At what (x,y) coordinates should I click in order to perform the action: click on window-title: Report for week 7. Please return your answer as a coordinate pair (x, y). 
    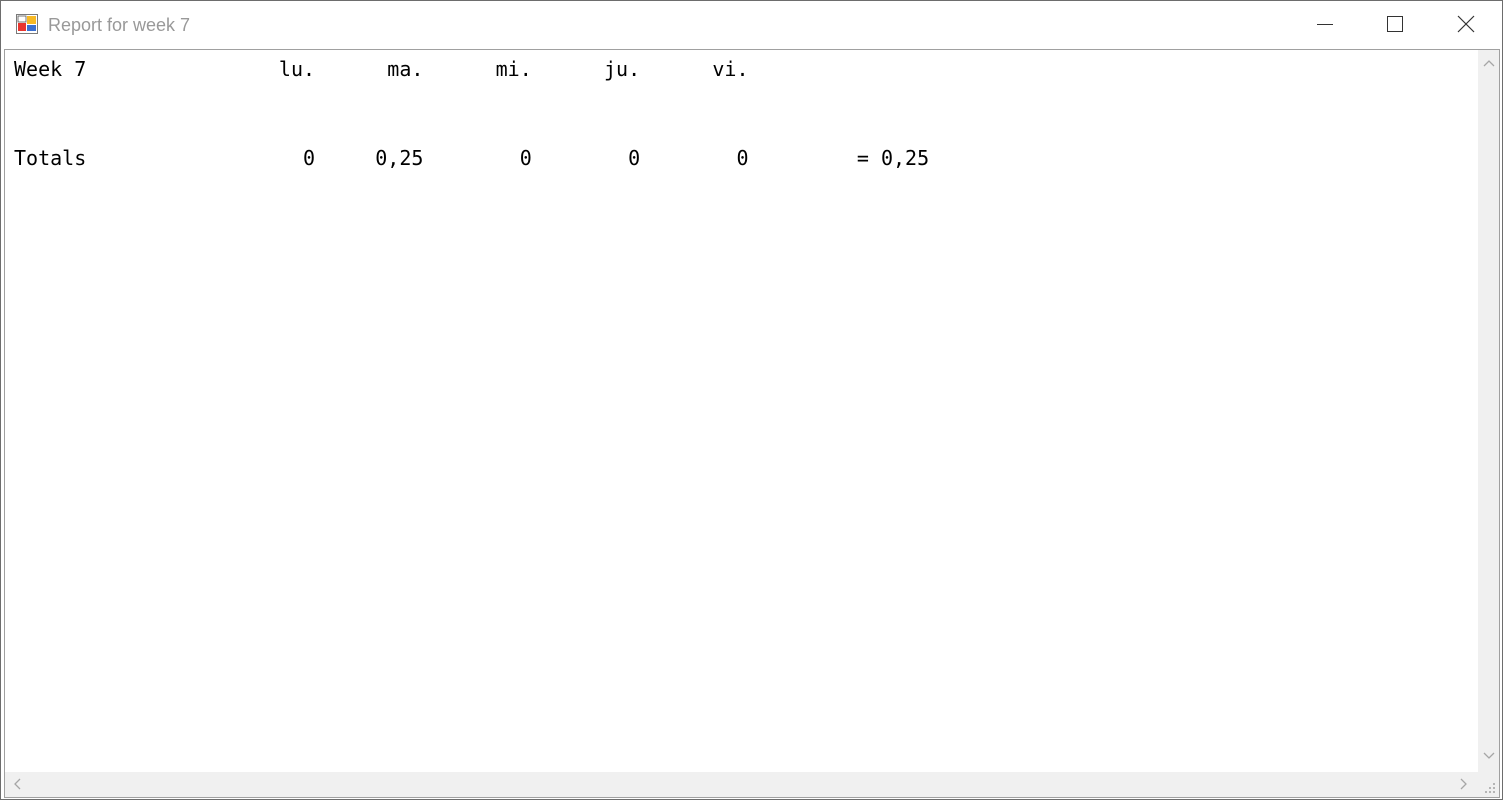
    Looking at the image, I should click on (119, 25).